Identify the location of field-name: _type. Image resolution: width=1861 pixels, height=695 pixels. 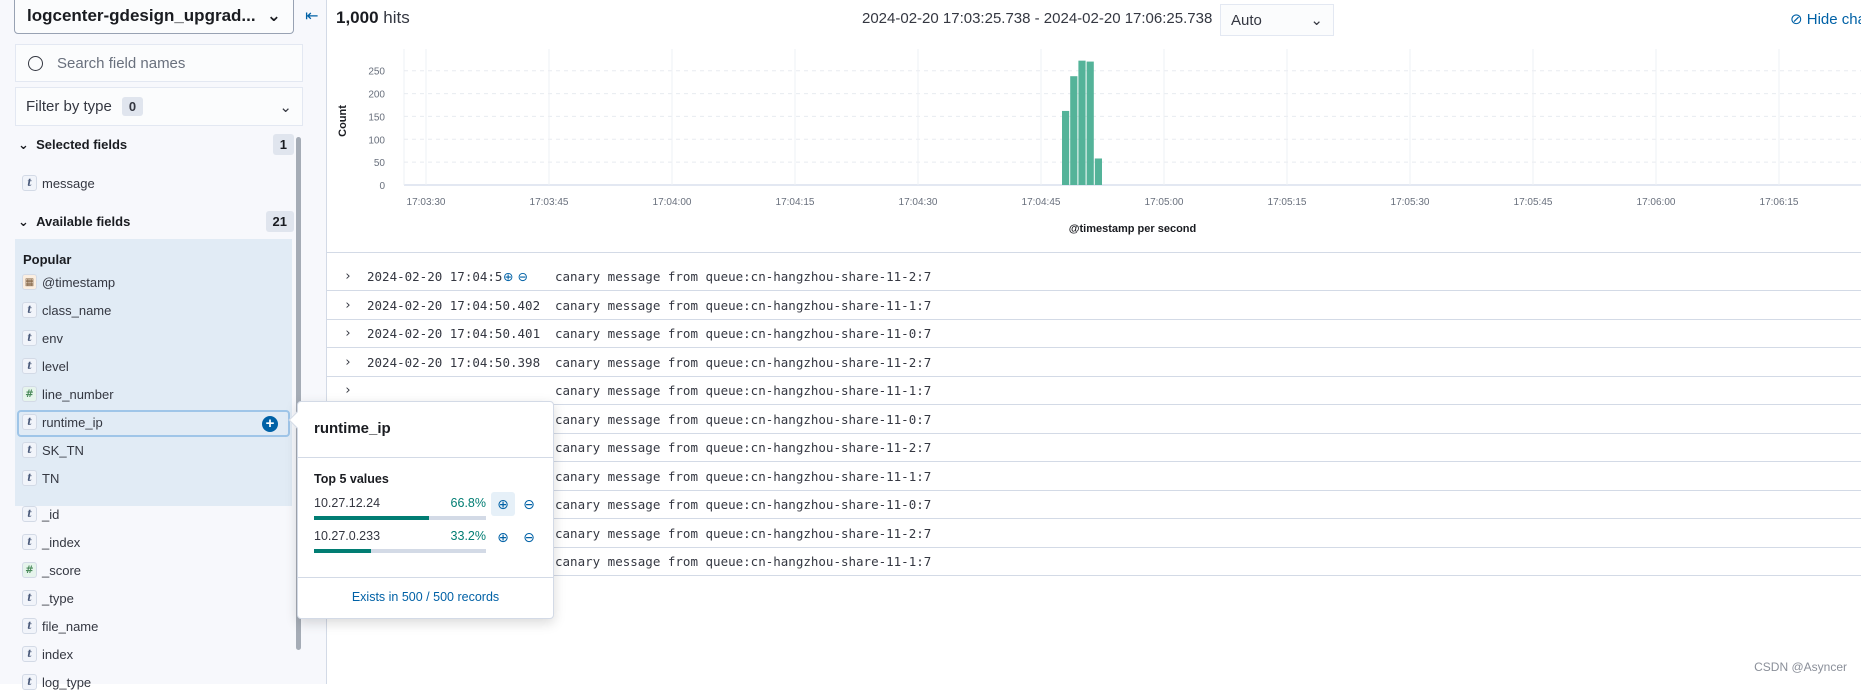
(58, 598).